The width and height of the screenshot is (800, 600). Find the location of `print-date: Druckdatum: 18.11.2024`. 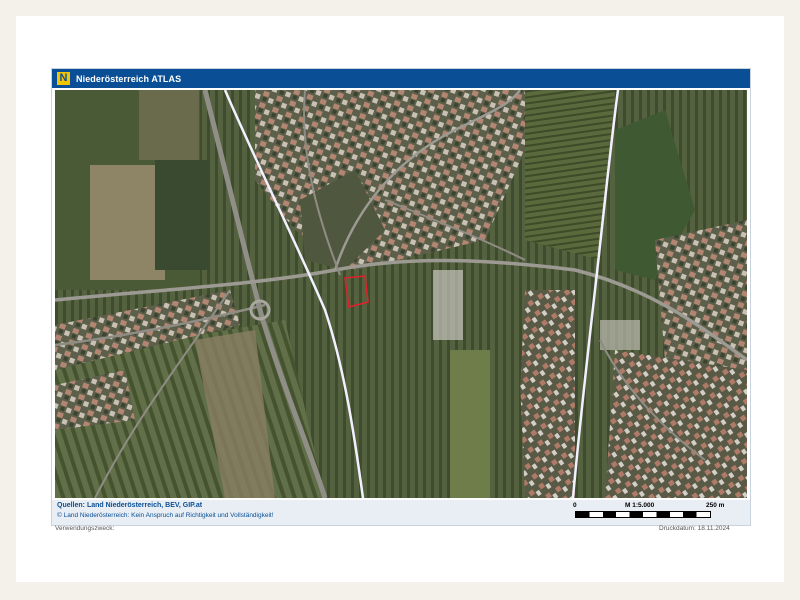

print-date: Druckdatum: 18.11.2024 is located at coordinates (694, 528).